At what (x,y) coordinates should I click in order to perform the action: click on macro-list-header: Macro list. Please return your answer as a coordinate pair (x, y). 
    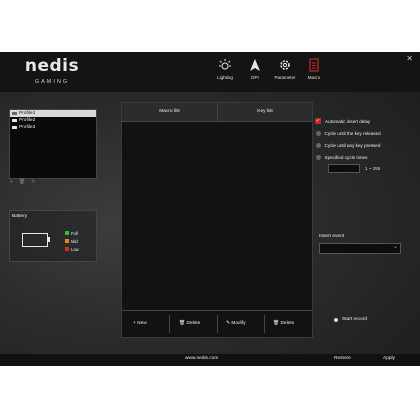
    Looking at the image, I should click on (169, 111).